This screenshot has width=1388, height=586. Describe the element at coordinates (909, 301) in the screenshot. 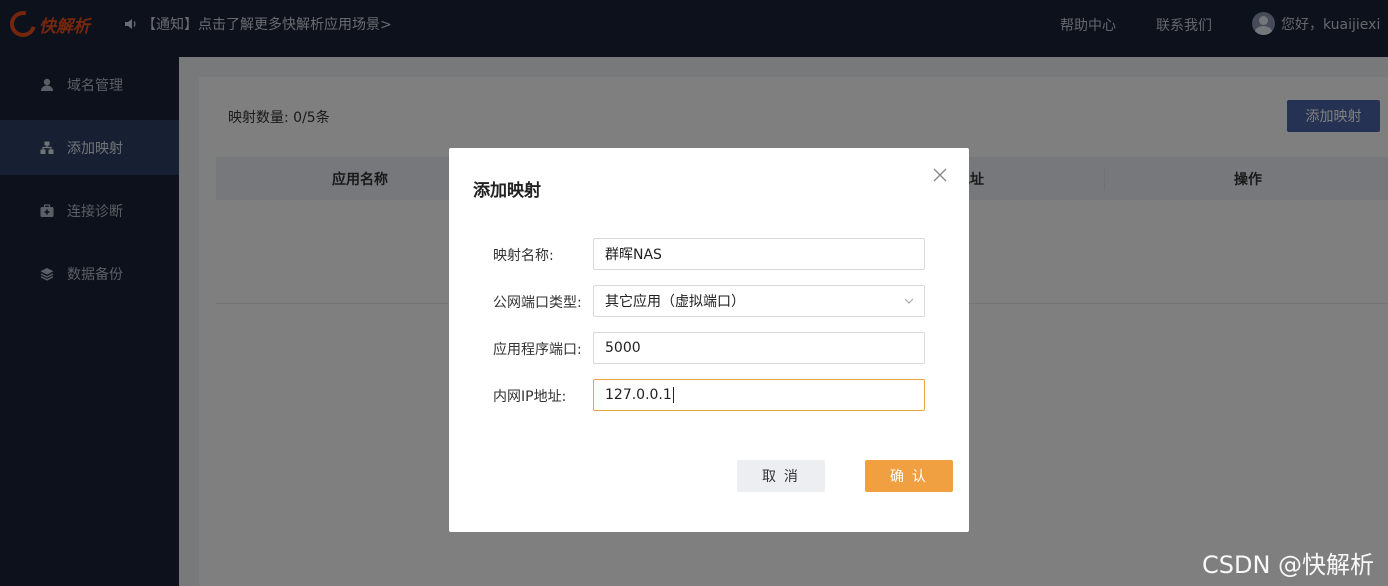

I see `chevron-down-icon` at that location.